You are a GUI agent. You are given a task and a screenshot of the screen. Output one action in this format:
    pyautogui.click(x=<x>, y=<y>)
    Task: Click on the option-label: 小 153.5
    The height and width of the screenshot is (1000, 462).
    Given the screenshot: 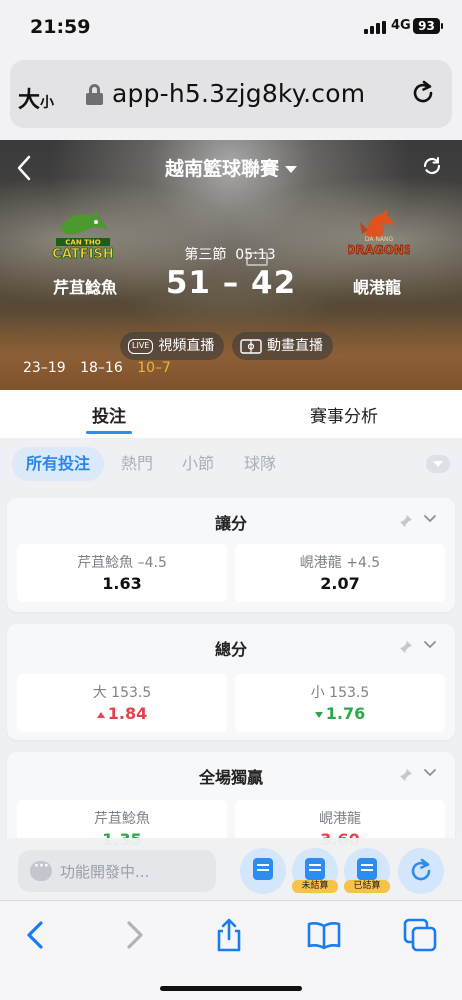 What is the action you would take?
    pyautogui.click(x=340, y=693)
    